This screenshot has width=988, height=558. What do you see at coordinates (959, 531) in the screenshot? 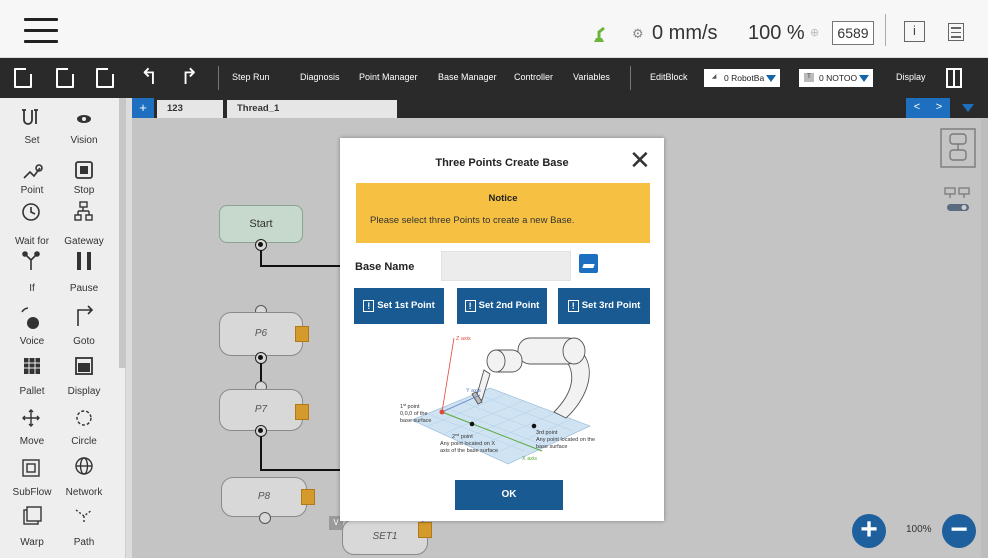
I see `zoom-out-button: −` at bounding box center [959, 531].